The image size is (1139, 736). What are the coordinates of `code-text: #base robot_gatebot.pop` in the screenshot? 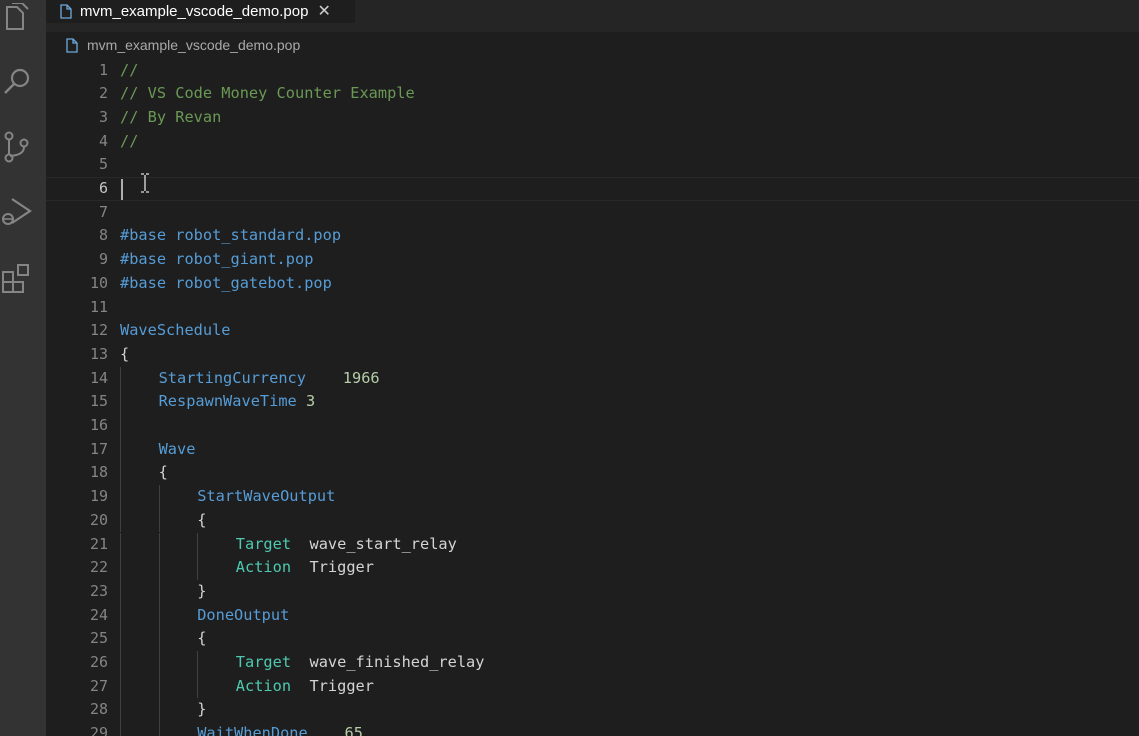 It's located at (226, 284).